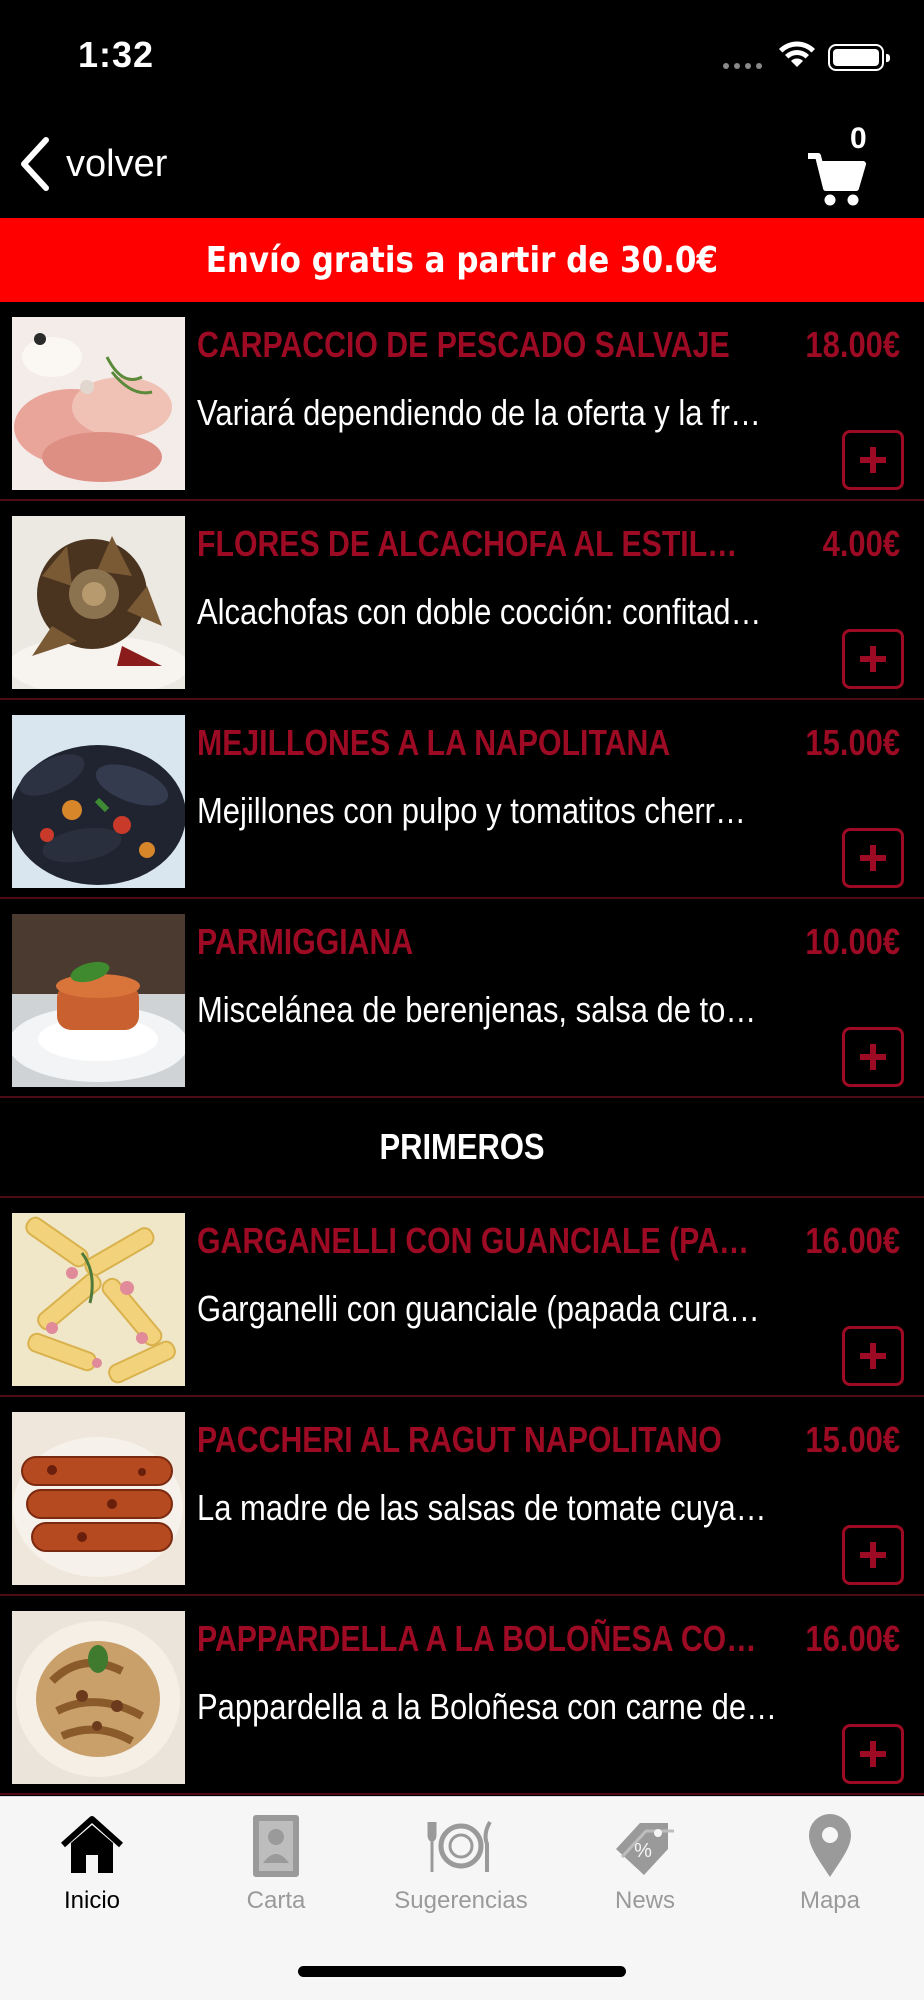 Image resolution: width=924 pixels, height=2000 pixels. I want to click on menu-card-icon, so click(276, 1846).